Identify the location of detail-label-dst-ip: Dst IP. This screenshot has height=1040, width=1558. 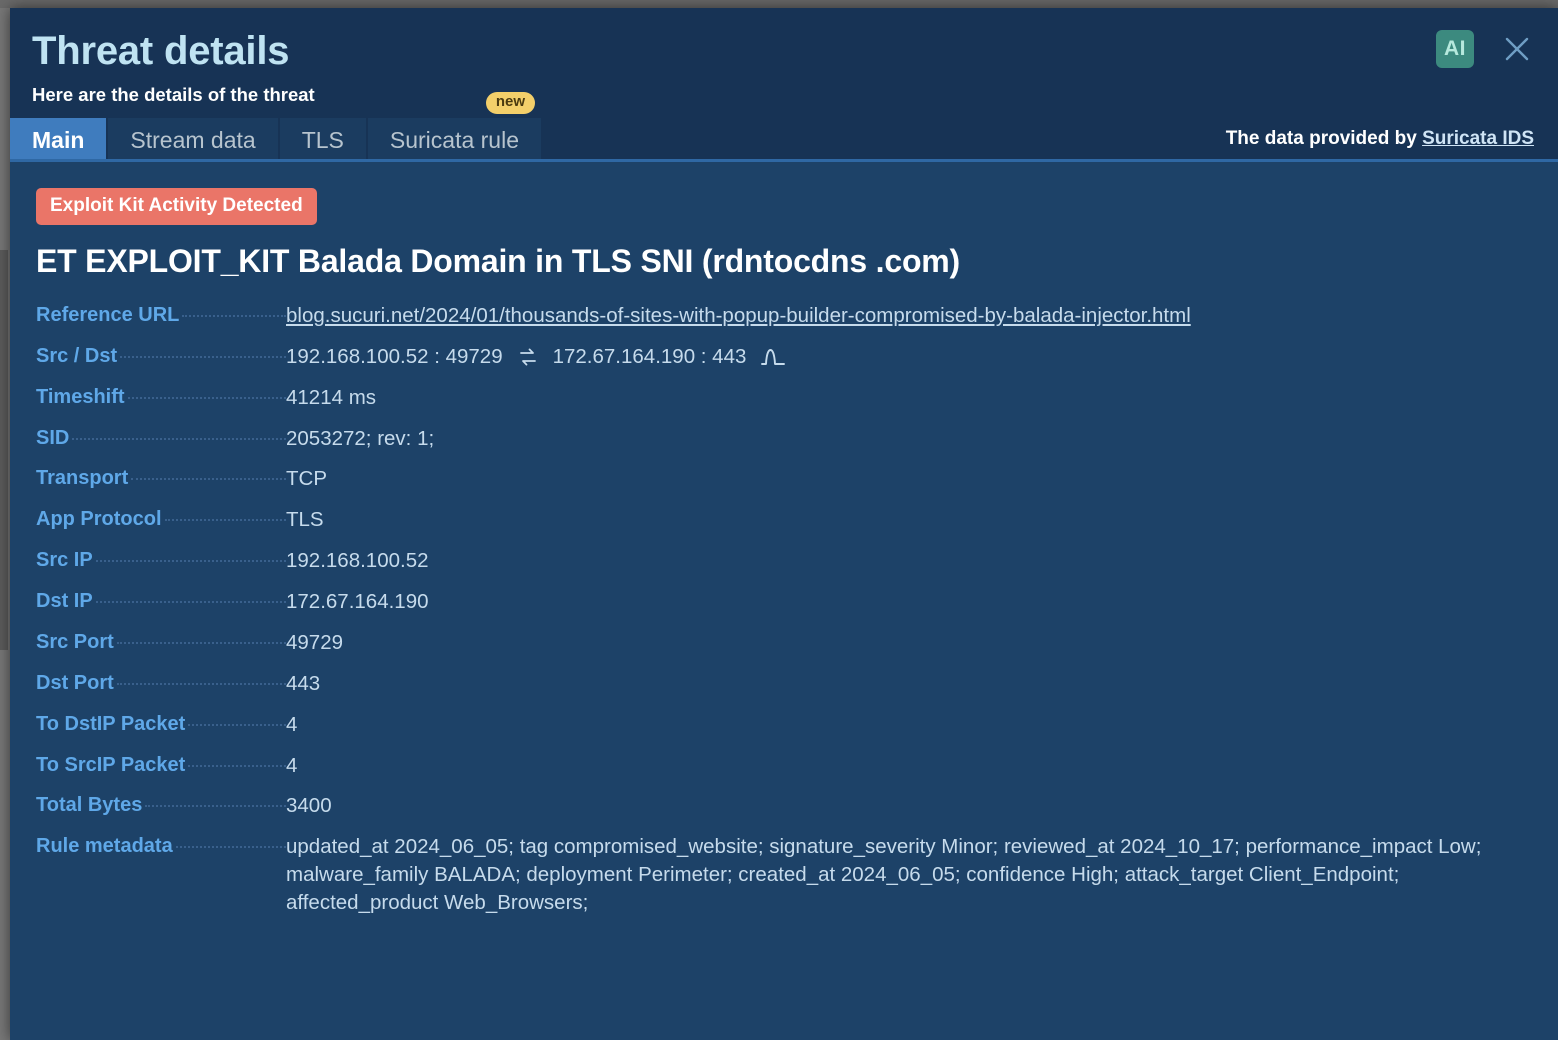
(161, 600).